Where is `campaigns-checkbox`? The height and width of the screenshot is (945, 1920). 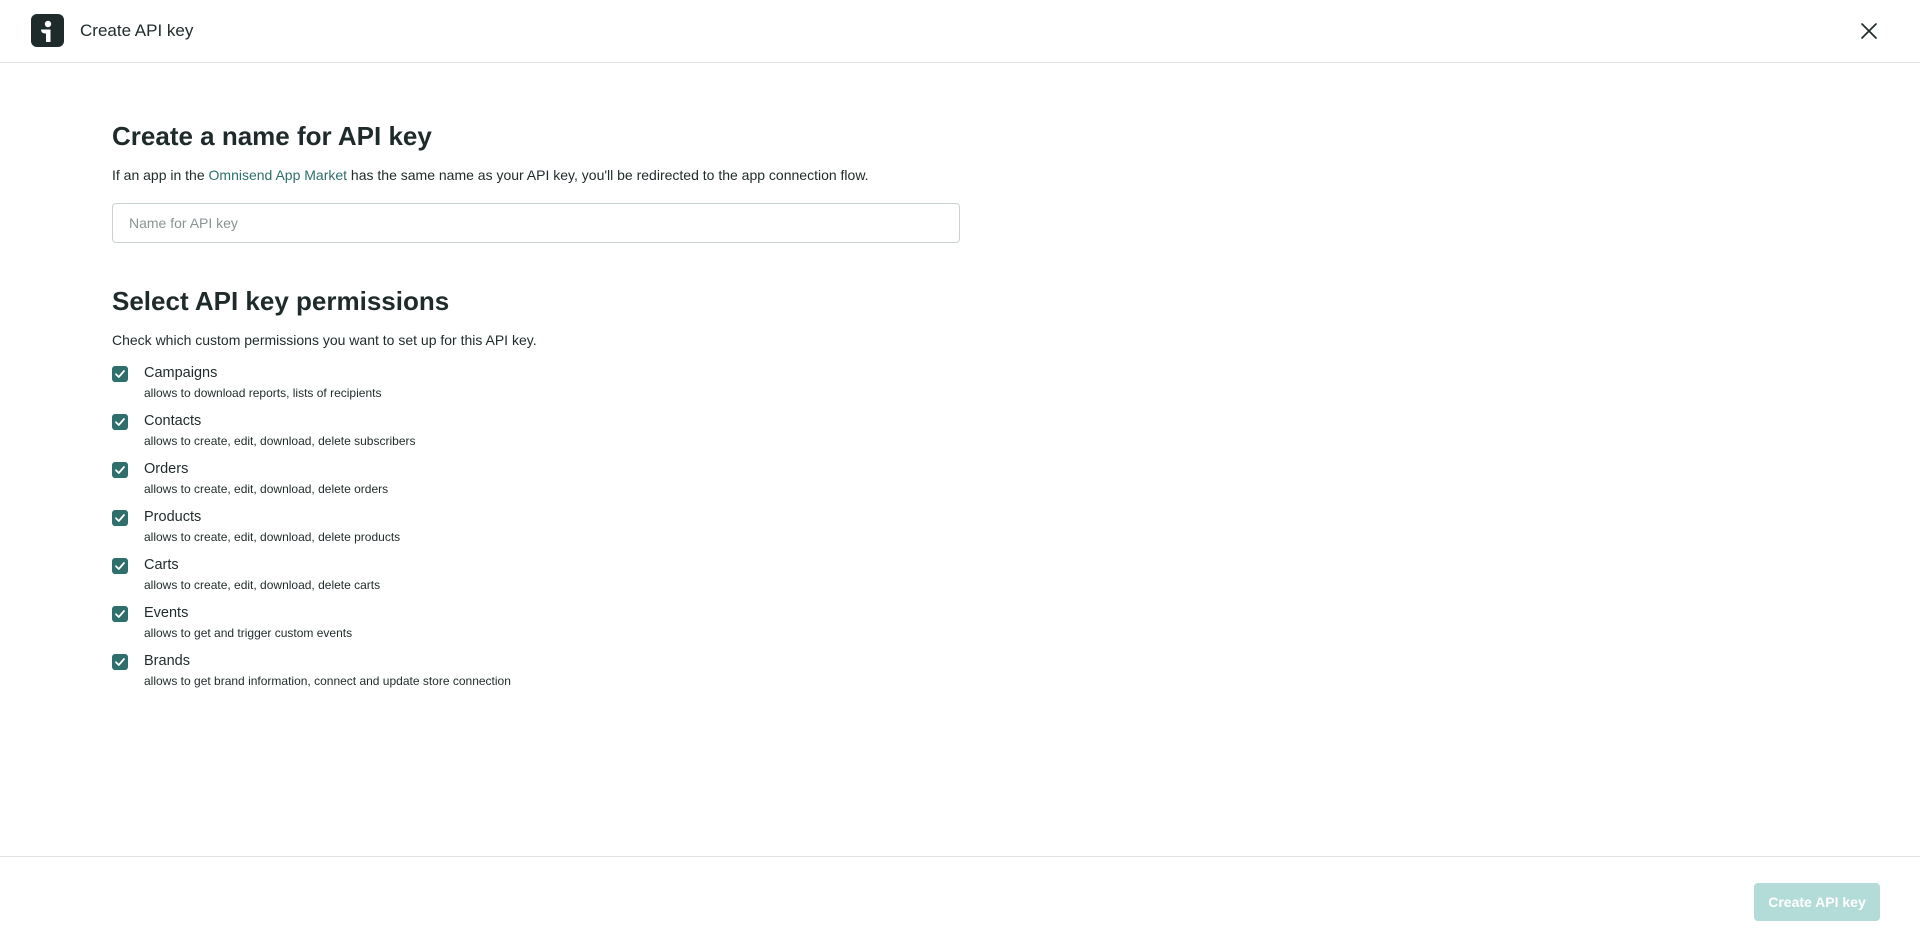 campaigns-checkbox is located at coordinates (120, 374).